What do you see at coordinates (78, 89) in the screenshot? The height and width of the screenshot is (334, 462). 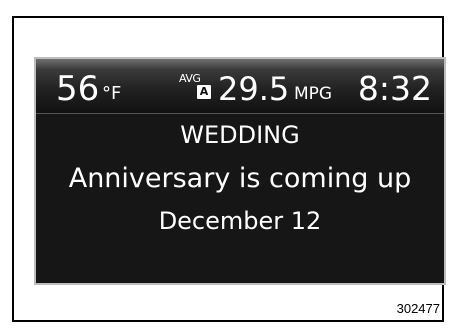 I see `outside-temperature: 56` at bounding box center [78, 89].